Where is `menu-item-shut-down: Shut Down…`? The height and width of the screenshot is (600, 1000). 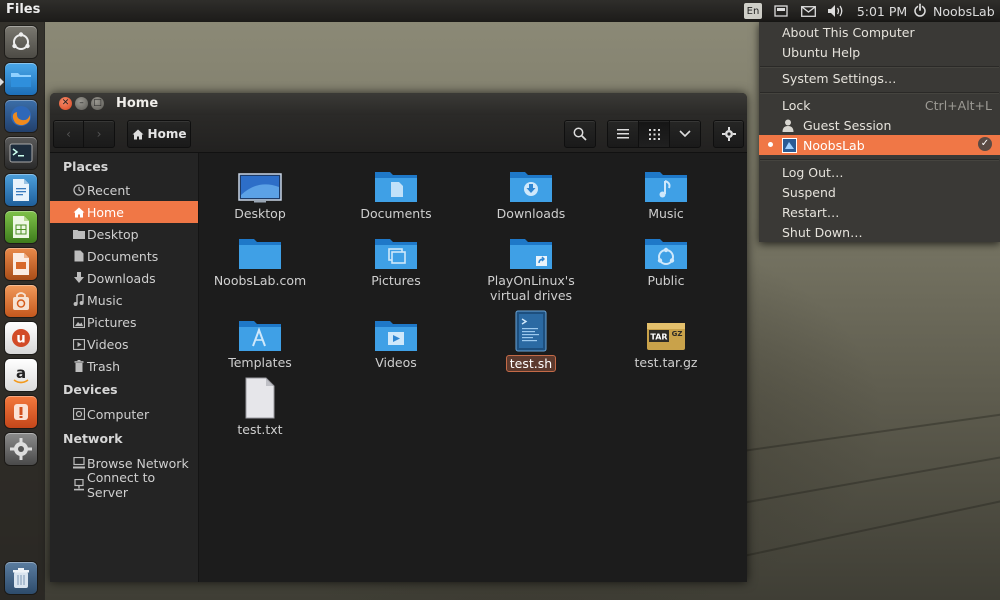
menu-item-shut-down: Shut Down… is located at coordinates (879, 232).